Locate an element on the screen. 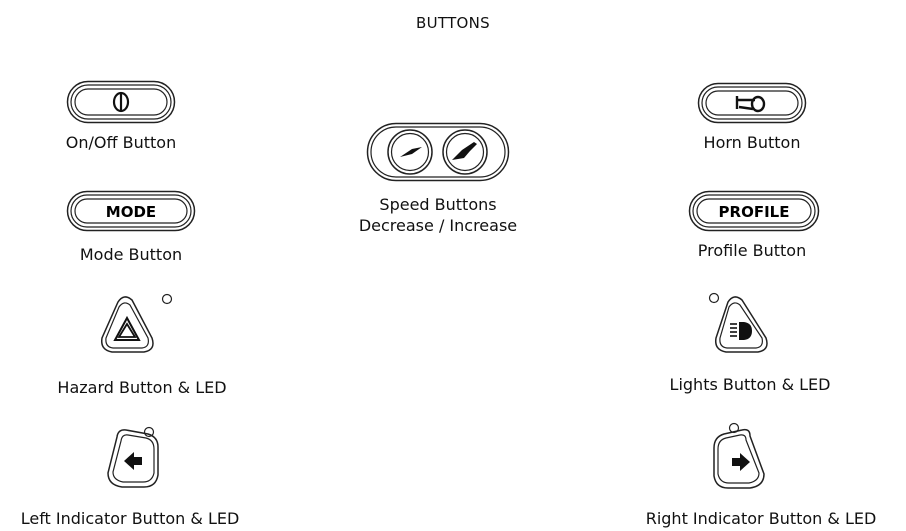 This screenshot has width=906, height=531. profile-button-face-text: PROFILE is located at coordinates (754, 212).